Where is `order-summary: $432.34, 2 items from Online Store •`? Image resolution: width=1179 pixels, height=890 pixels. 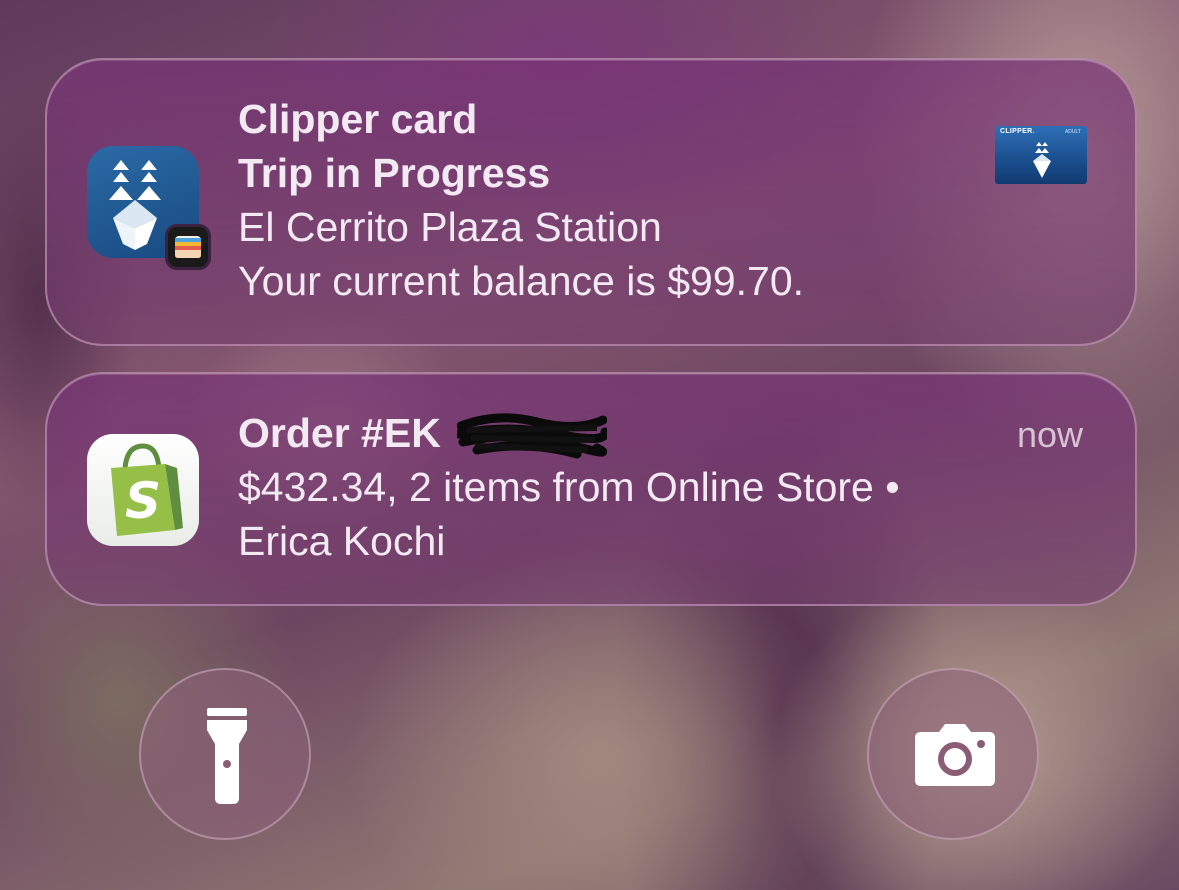 order-summary: $432.34, 2 items from Online Store • is located at coordinates (569, 487).